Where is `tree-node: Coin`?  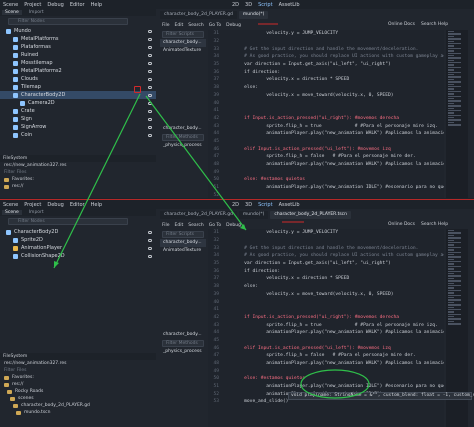 tree-node: Coin is located at coordinates (78, 135).